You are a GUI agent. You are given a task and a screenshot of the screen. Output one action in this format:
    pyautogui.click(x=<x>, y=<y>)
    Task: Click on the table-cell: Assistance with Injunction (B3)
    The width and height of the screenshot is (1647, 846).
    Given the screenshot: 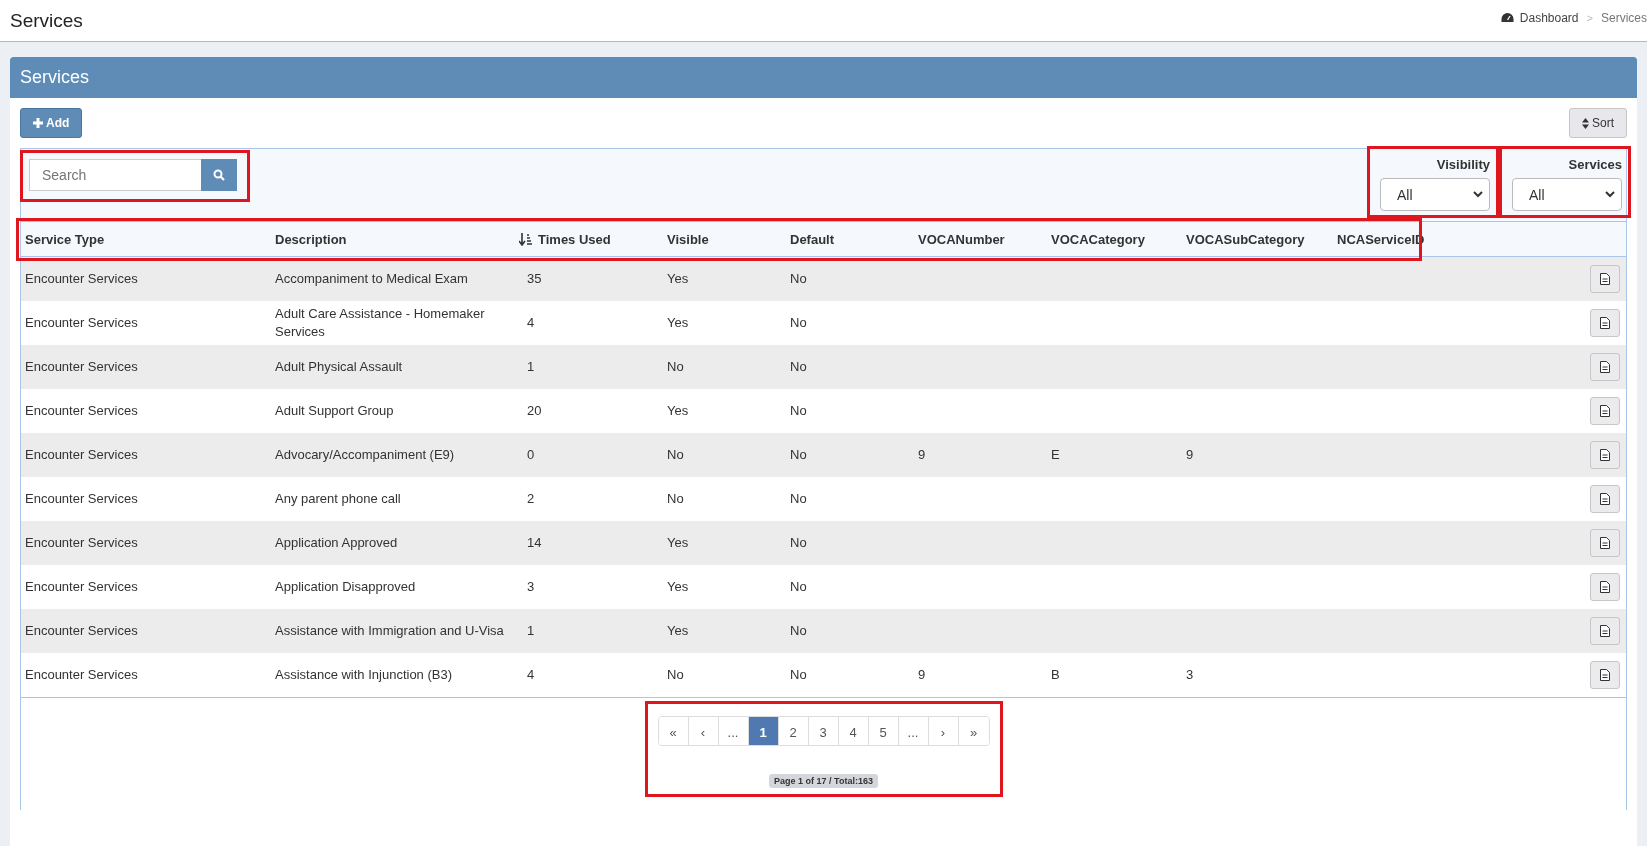 What is the action you would take?
    pyautogui.click(x=364, y=675)
    